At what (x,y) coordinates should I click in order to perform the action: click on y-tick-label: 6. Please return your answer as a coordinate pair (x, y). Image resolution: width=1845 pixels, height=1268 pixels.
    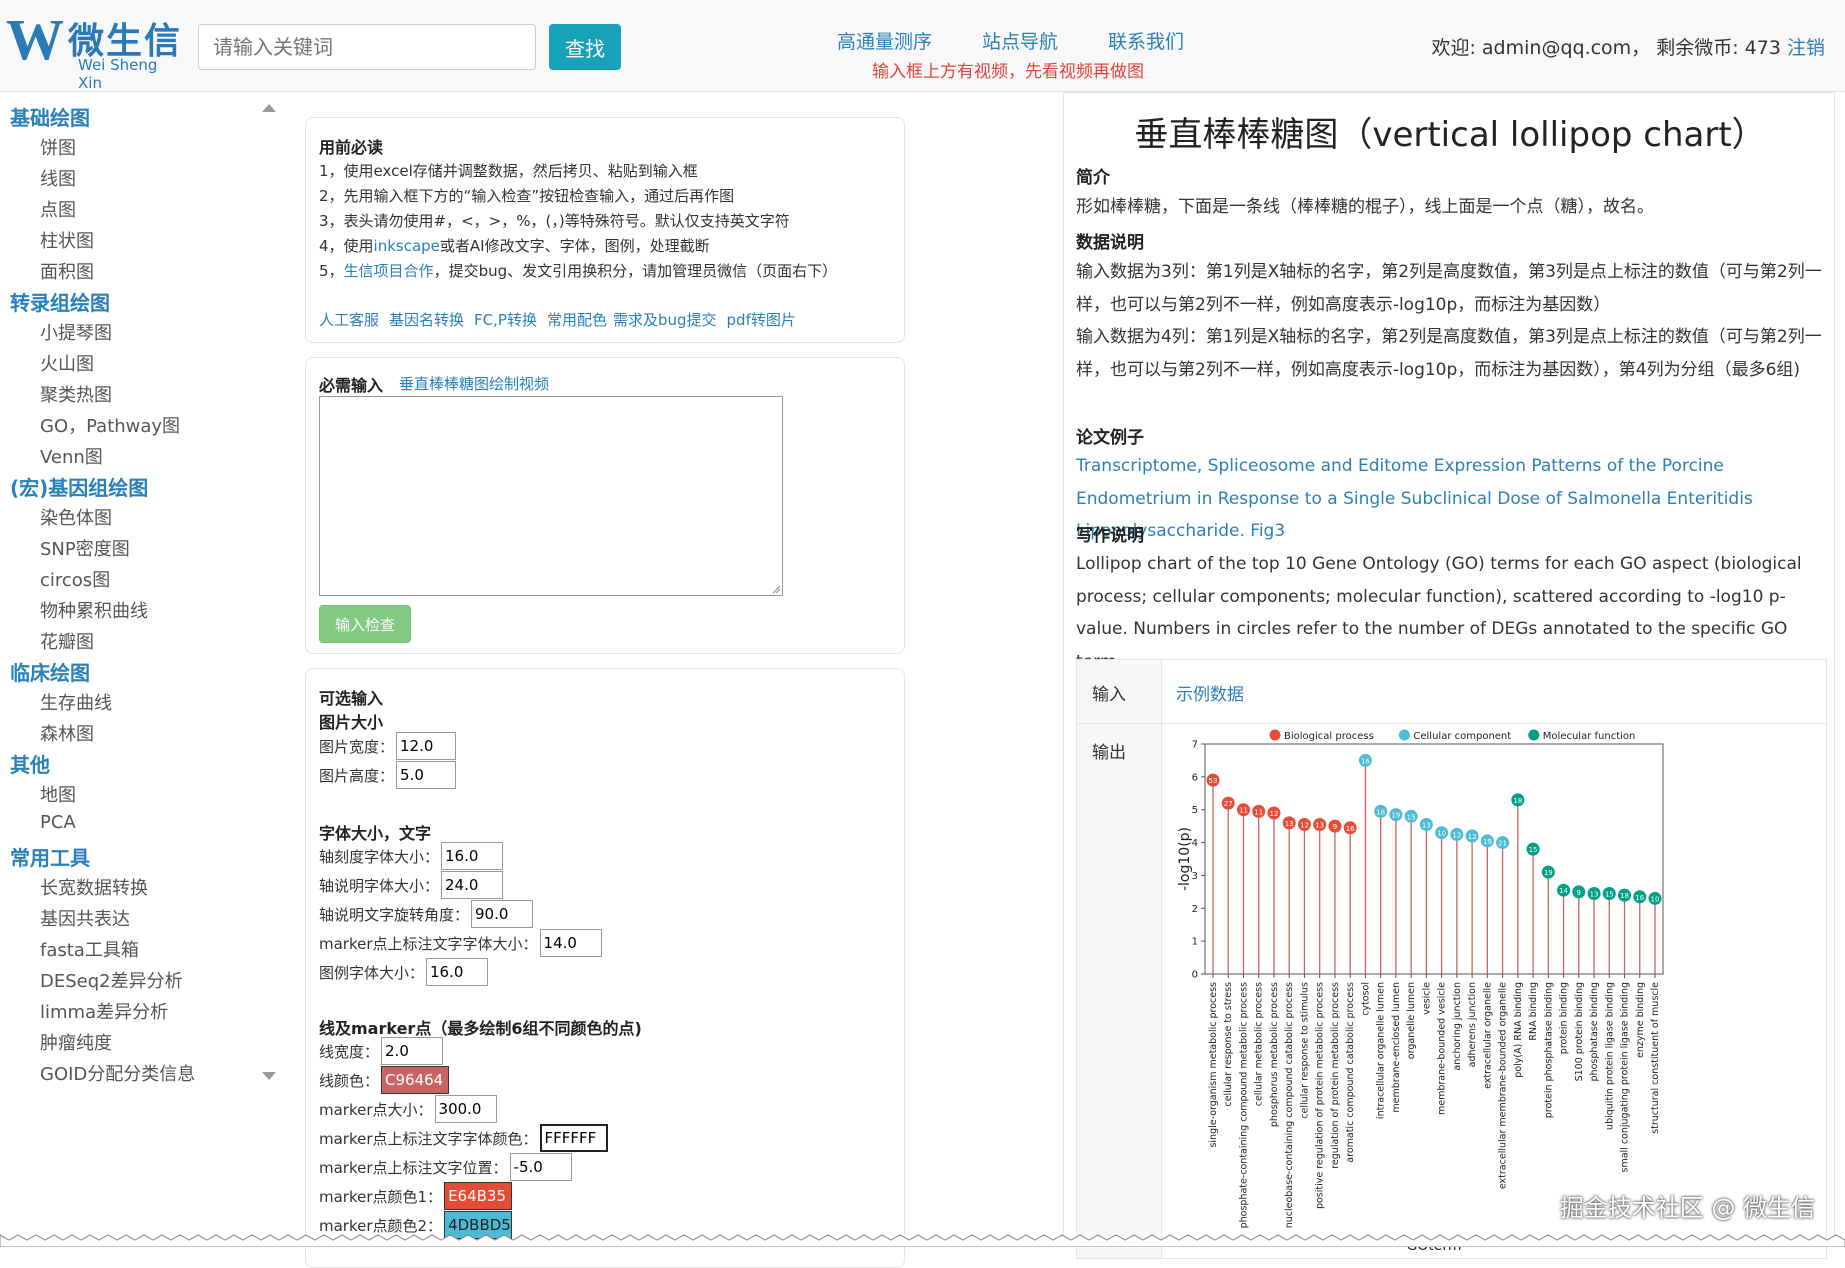
    Looking at the image, I should click on (1195, 777).